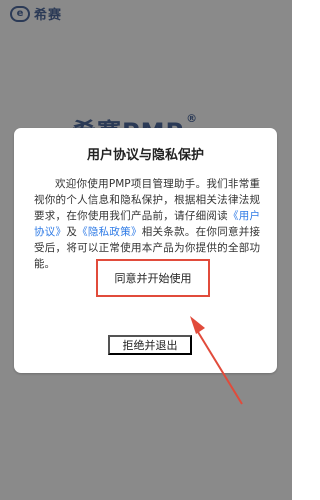 The image size is (320, 500). I want to click on brand-logo-letter: e, so click(20, 13).